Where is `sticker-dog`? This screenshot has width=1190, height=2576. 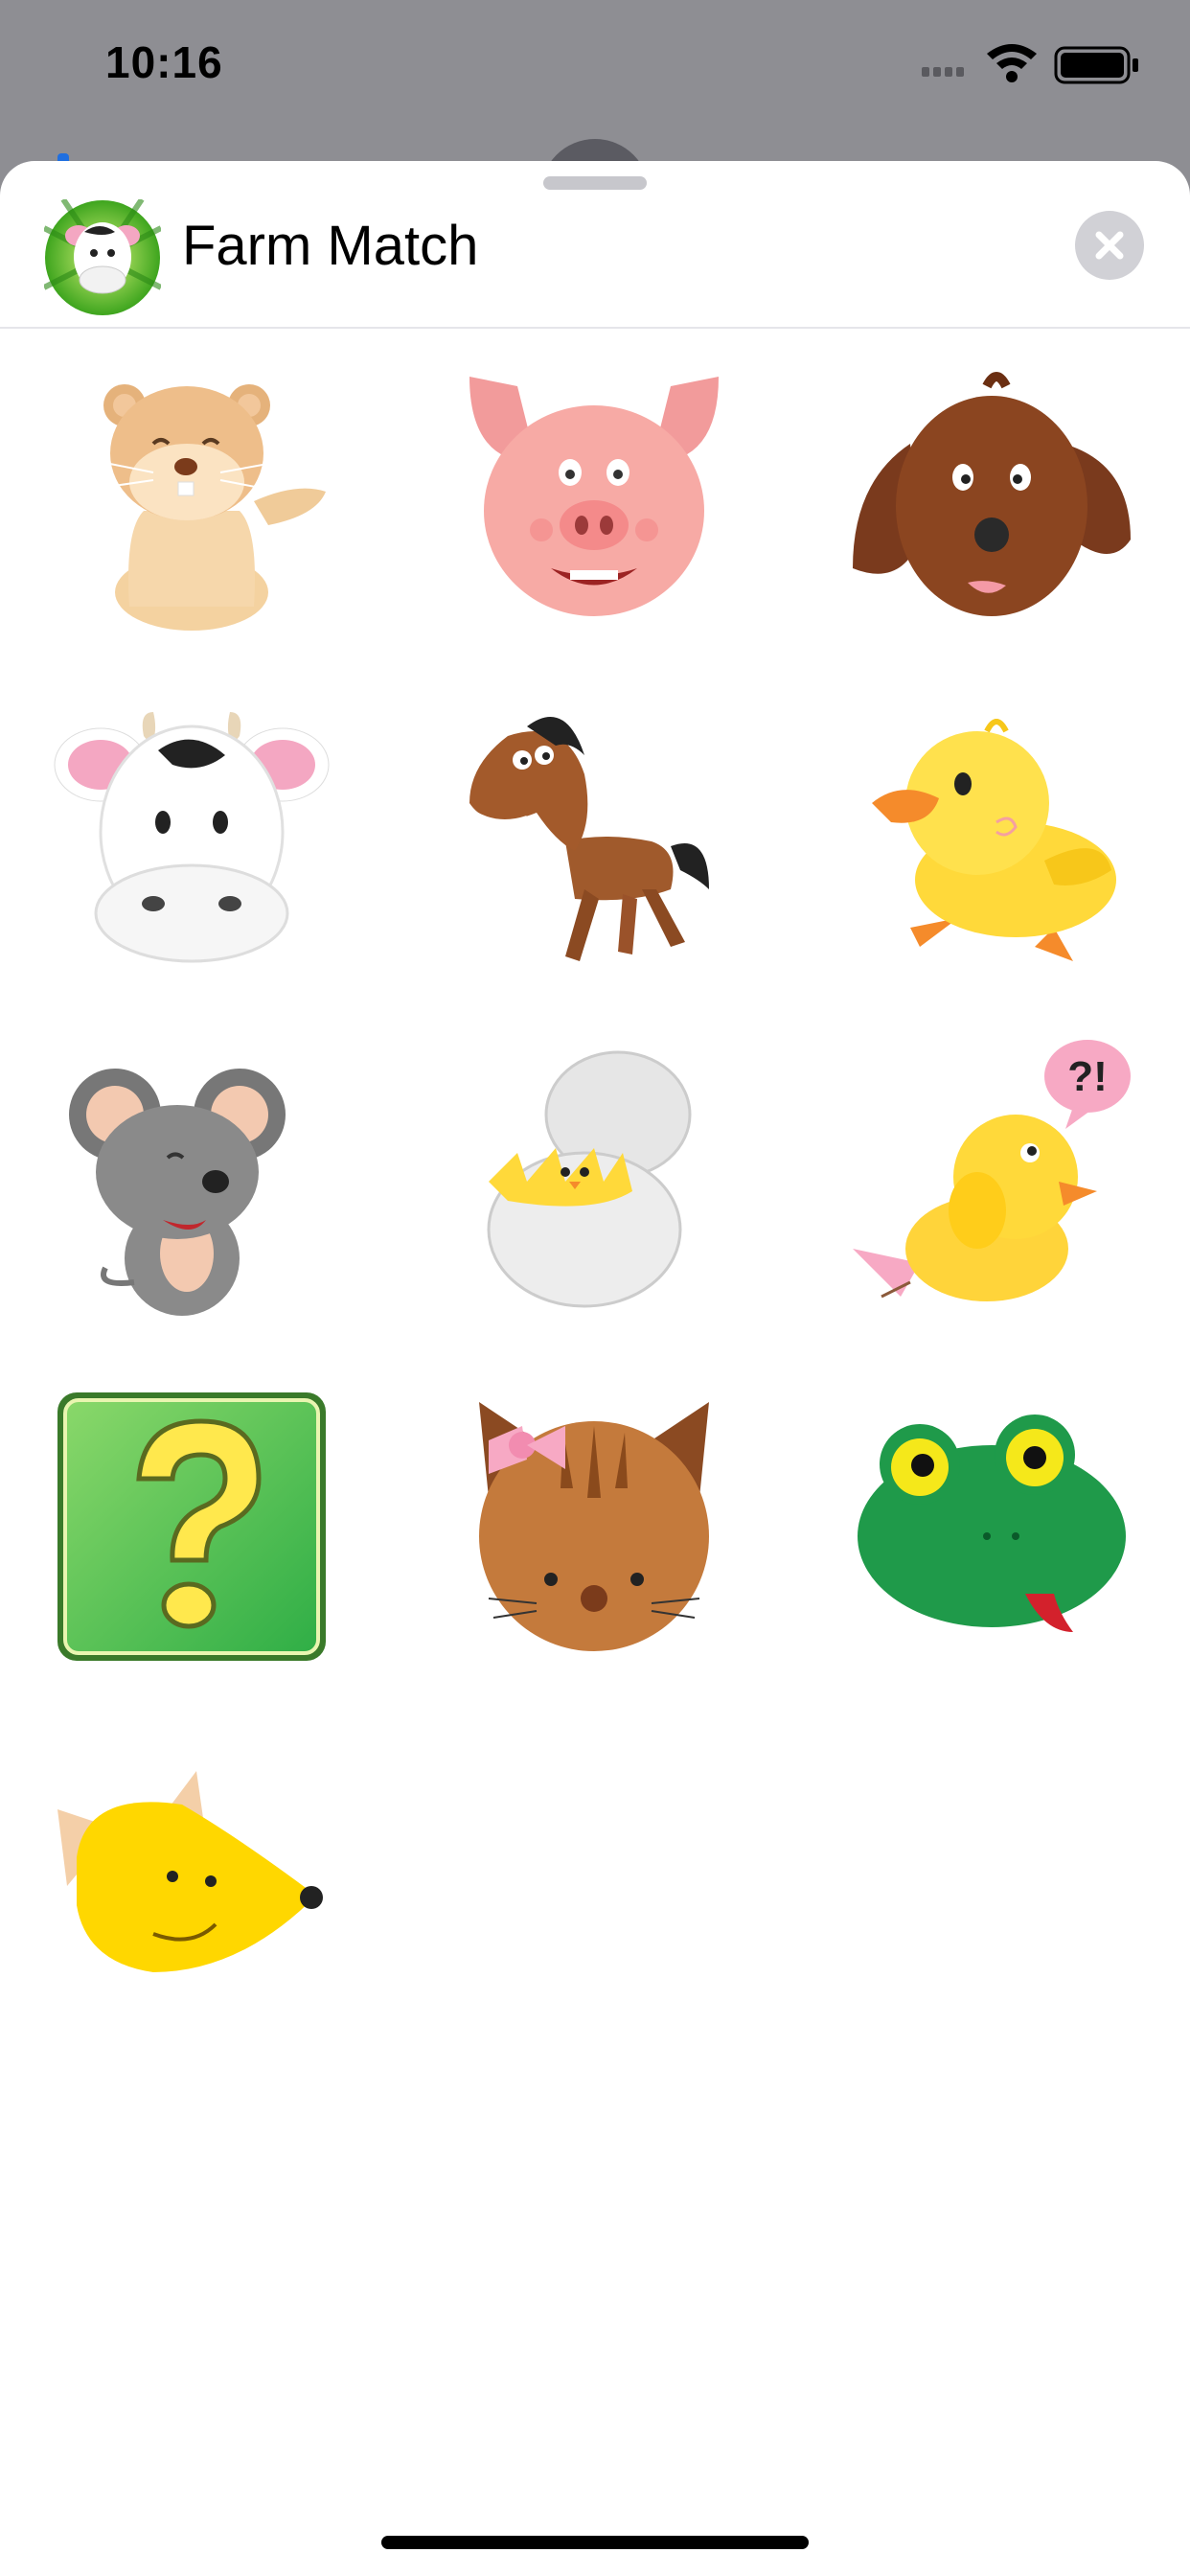
sticker-dog is located at coordinates (987, 491).